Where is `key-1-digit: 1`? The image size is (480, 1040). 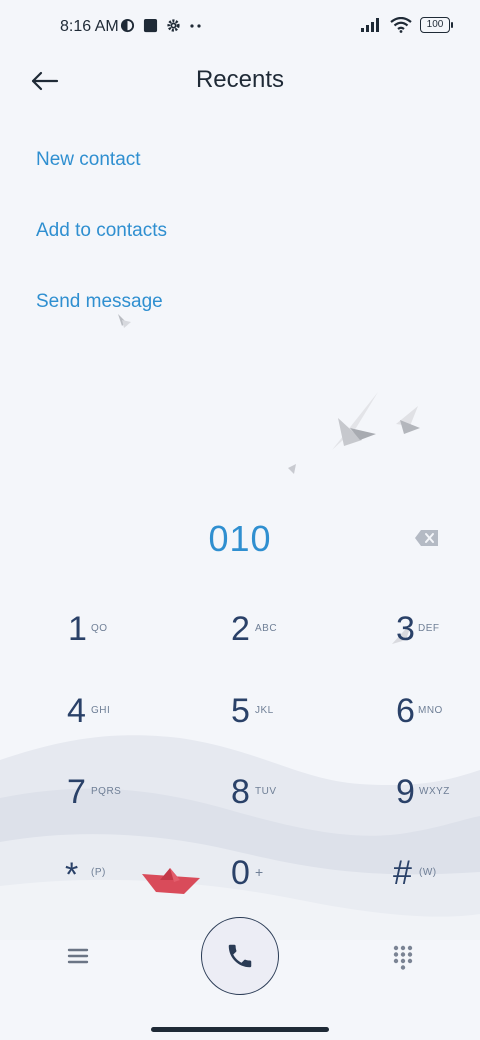
key-1-digit: 1 is located at coordinates (77, 629).